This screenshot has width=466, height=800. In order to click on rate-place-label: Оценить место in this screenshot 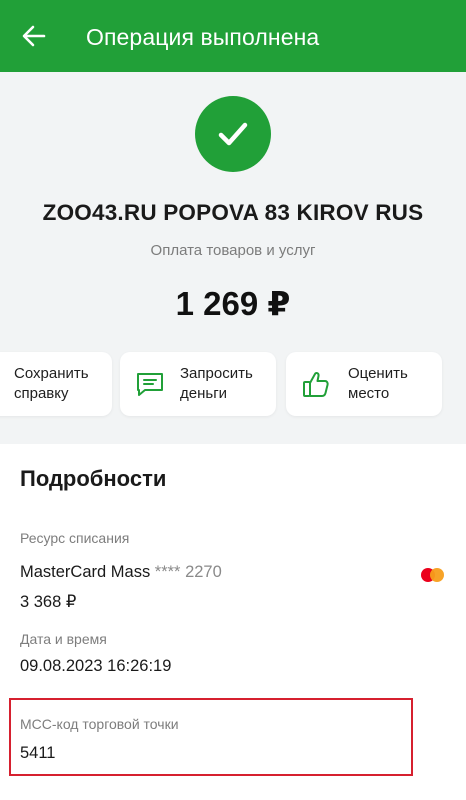, I will do `click(378, 383)`.